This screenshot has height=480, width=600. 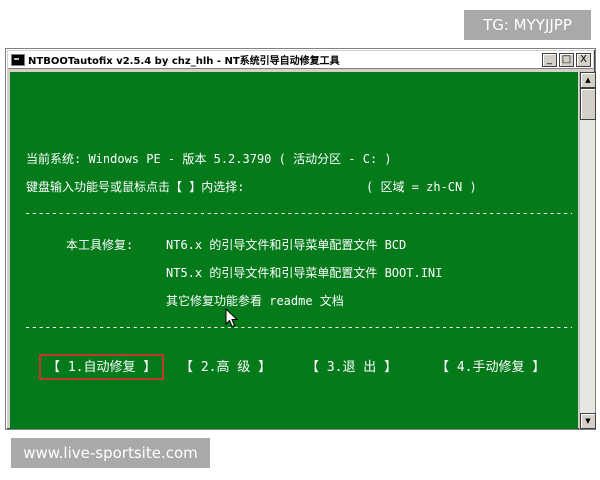 What do you see at coordinates (102, 367) in the screenshot?
I see `menu-auto-repair: 【 1.自动修复 】` at bounding box center [102, 367].